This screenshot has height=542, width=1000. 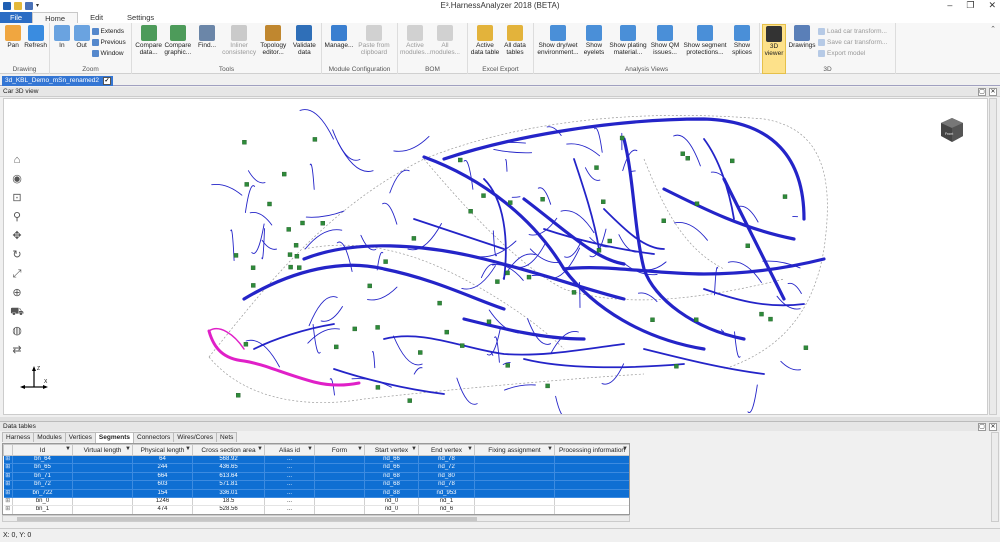 What do you see at coordinates (17, 312) in the screenshot?
I see `car-icon: ⛟` at bounding box center [17, 312].